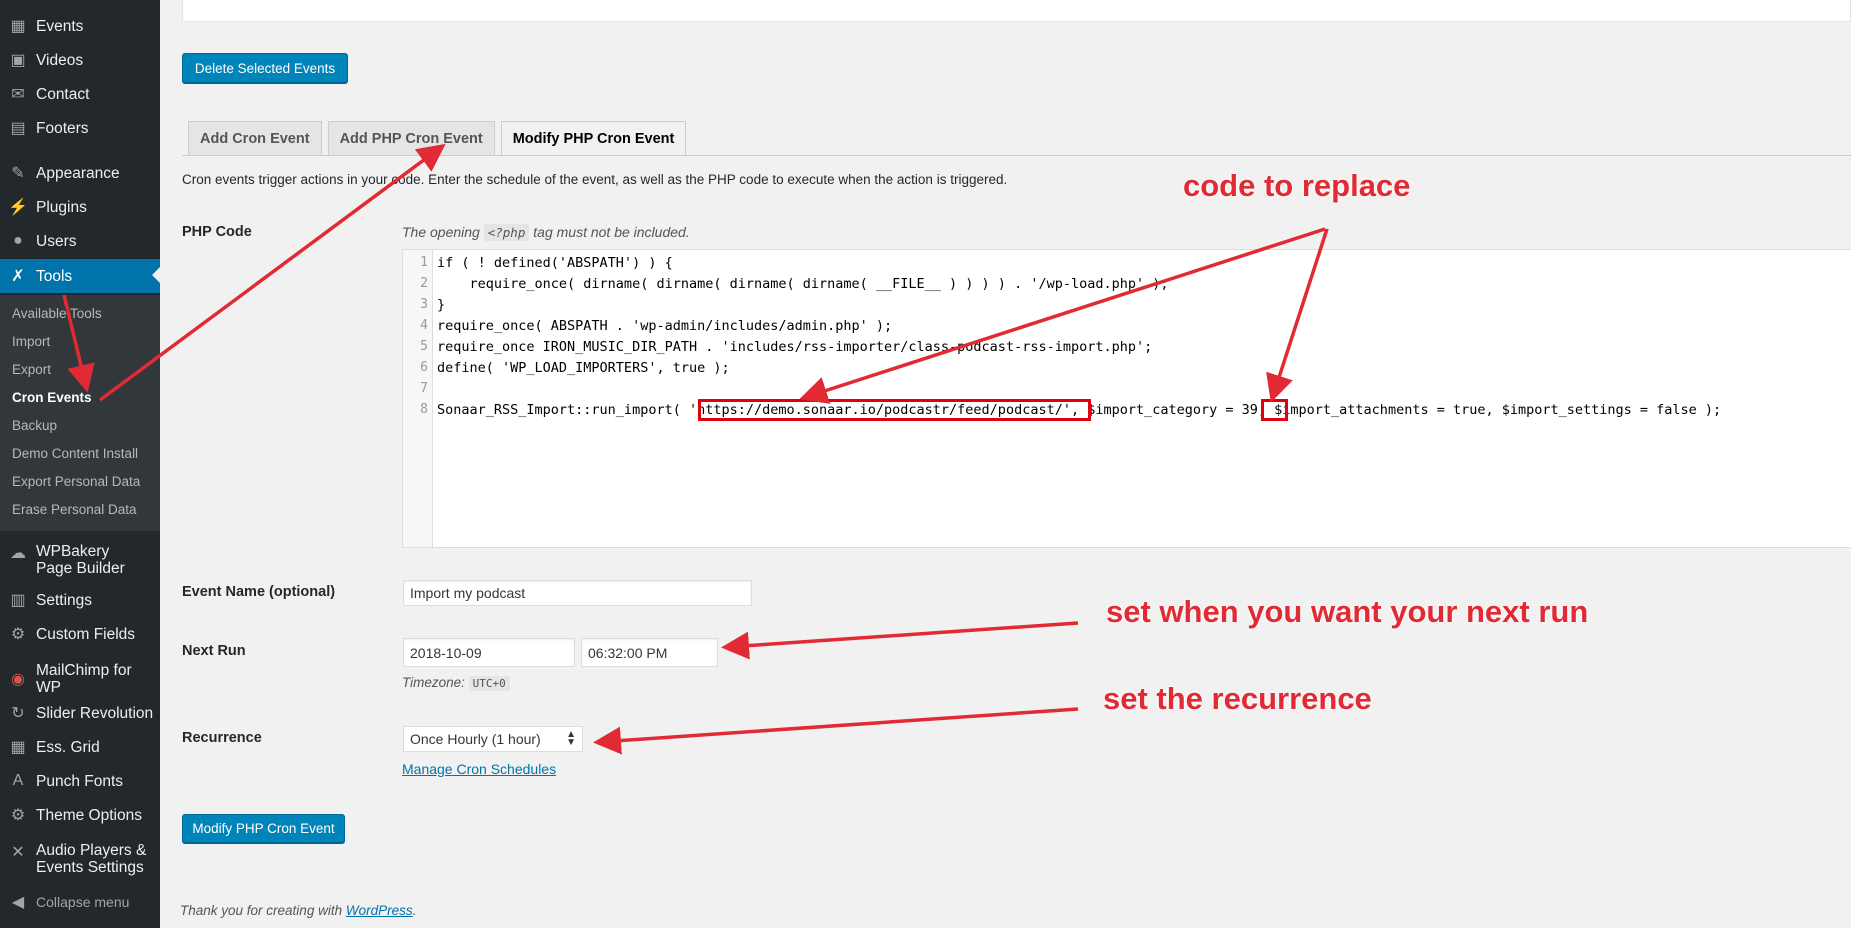 Image resolution: width=1851 pixels, height=928 pixels. Describe the element at coordinates (80, 128) in the screenshot. I see `sidebar-item-footers: ▤ Footers` at that location.